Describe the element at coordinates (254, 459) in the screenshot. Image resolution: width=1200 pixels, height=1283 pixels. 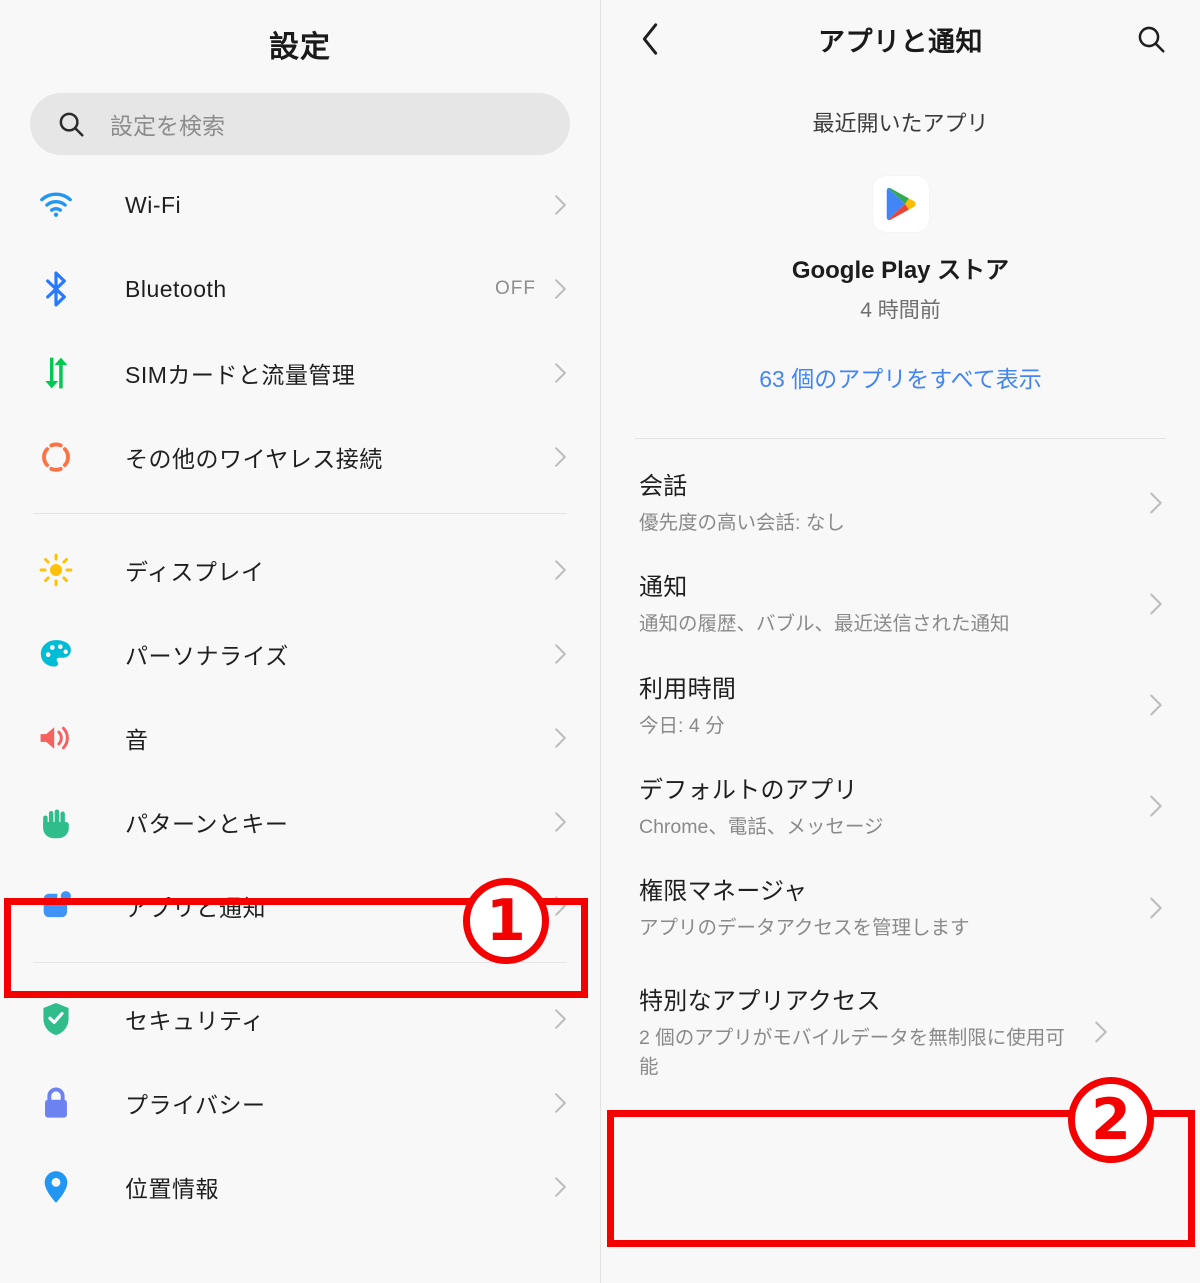
I see `sidebar-item-label: その他のワイヤレス接続` at that location.